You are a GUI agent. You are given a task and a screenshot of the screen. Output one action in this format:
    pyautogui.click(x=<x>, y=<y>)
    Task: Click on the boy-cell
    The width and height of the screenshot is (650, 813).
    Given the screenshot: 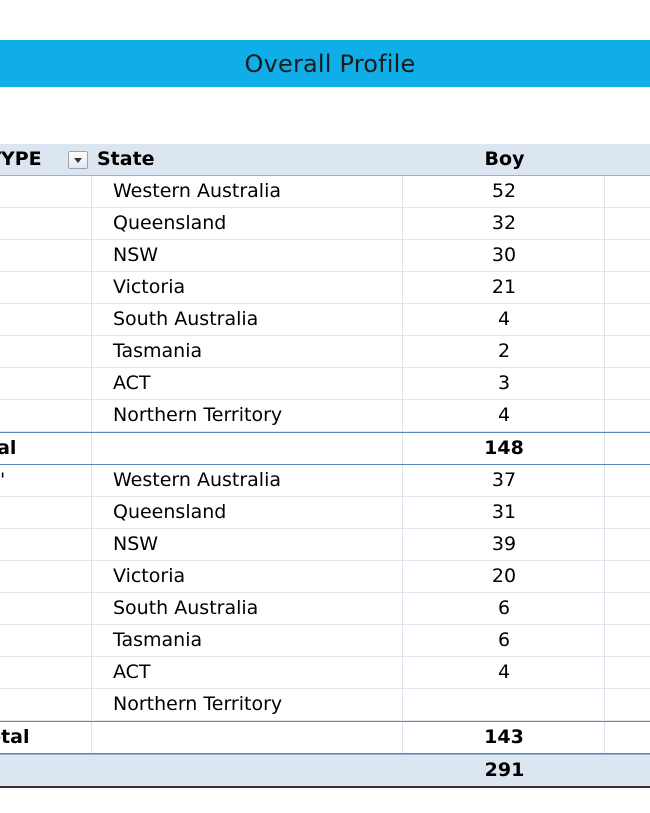 What is the action you would take?
    pyautogui.click(x=504, y=704)
    